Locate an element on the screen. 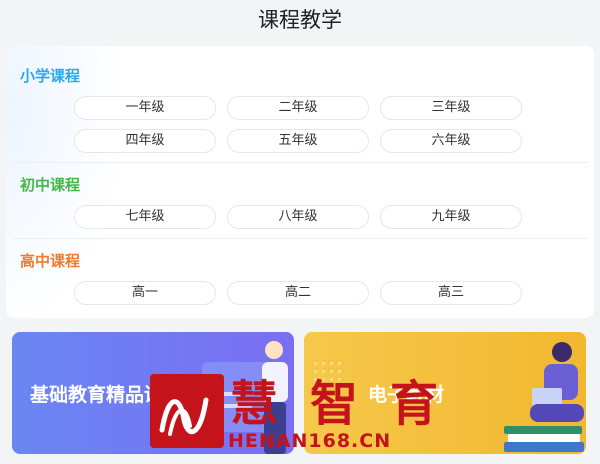  section-title-middle: 初中课程 is located at coordinates (50, 185).